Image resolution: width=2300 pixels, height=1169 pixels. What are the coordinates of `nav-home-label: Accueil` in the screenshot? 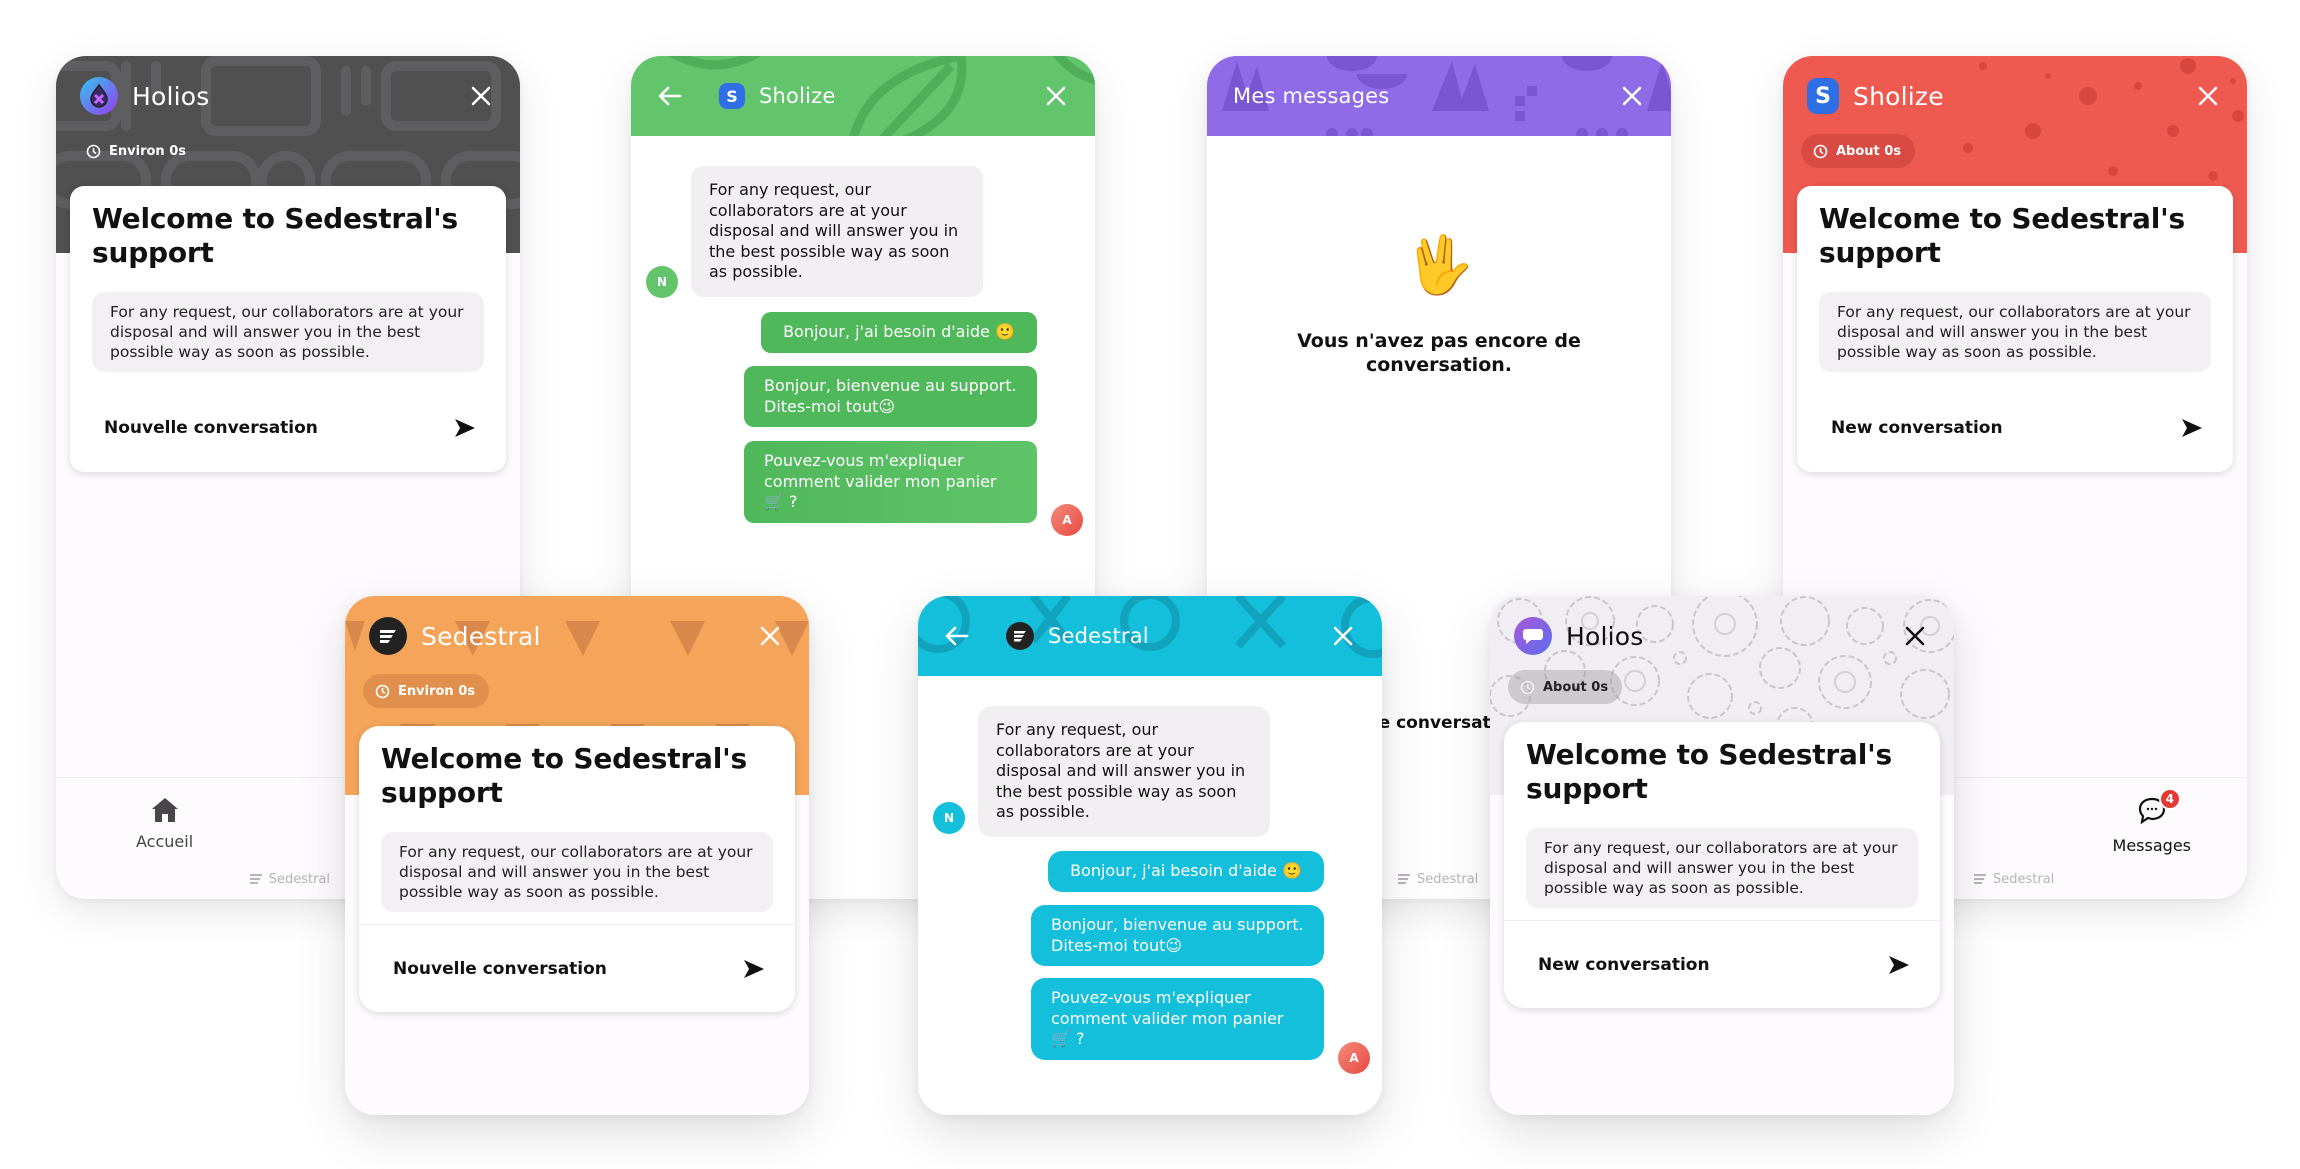 It's located at (165, 841).